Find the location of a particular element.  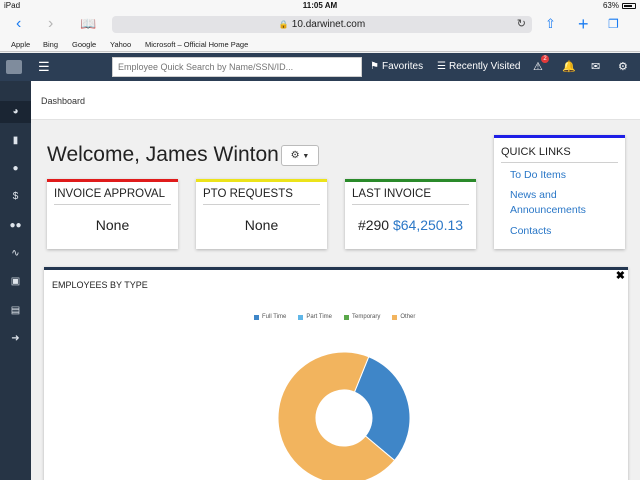

card-title: LAST INVOICE is located at coordinates (410, 196).